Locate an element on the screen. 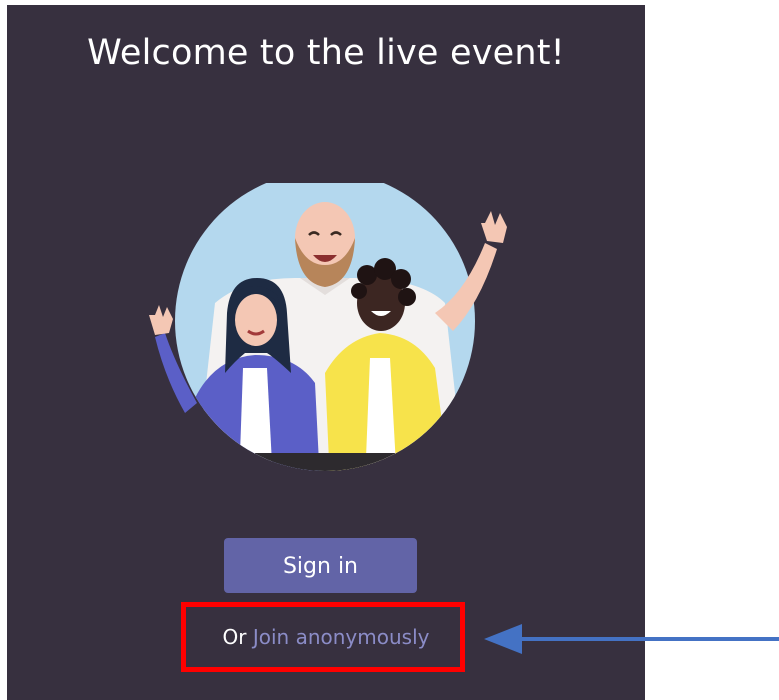 Image resolution: width=779 pixels, height=700 pixels. join-anonymously-row: Or Join anonymously is located at coordinates (326, 637).